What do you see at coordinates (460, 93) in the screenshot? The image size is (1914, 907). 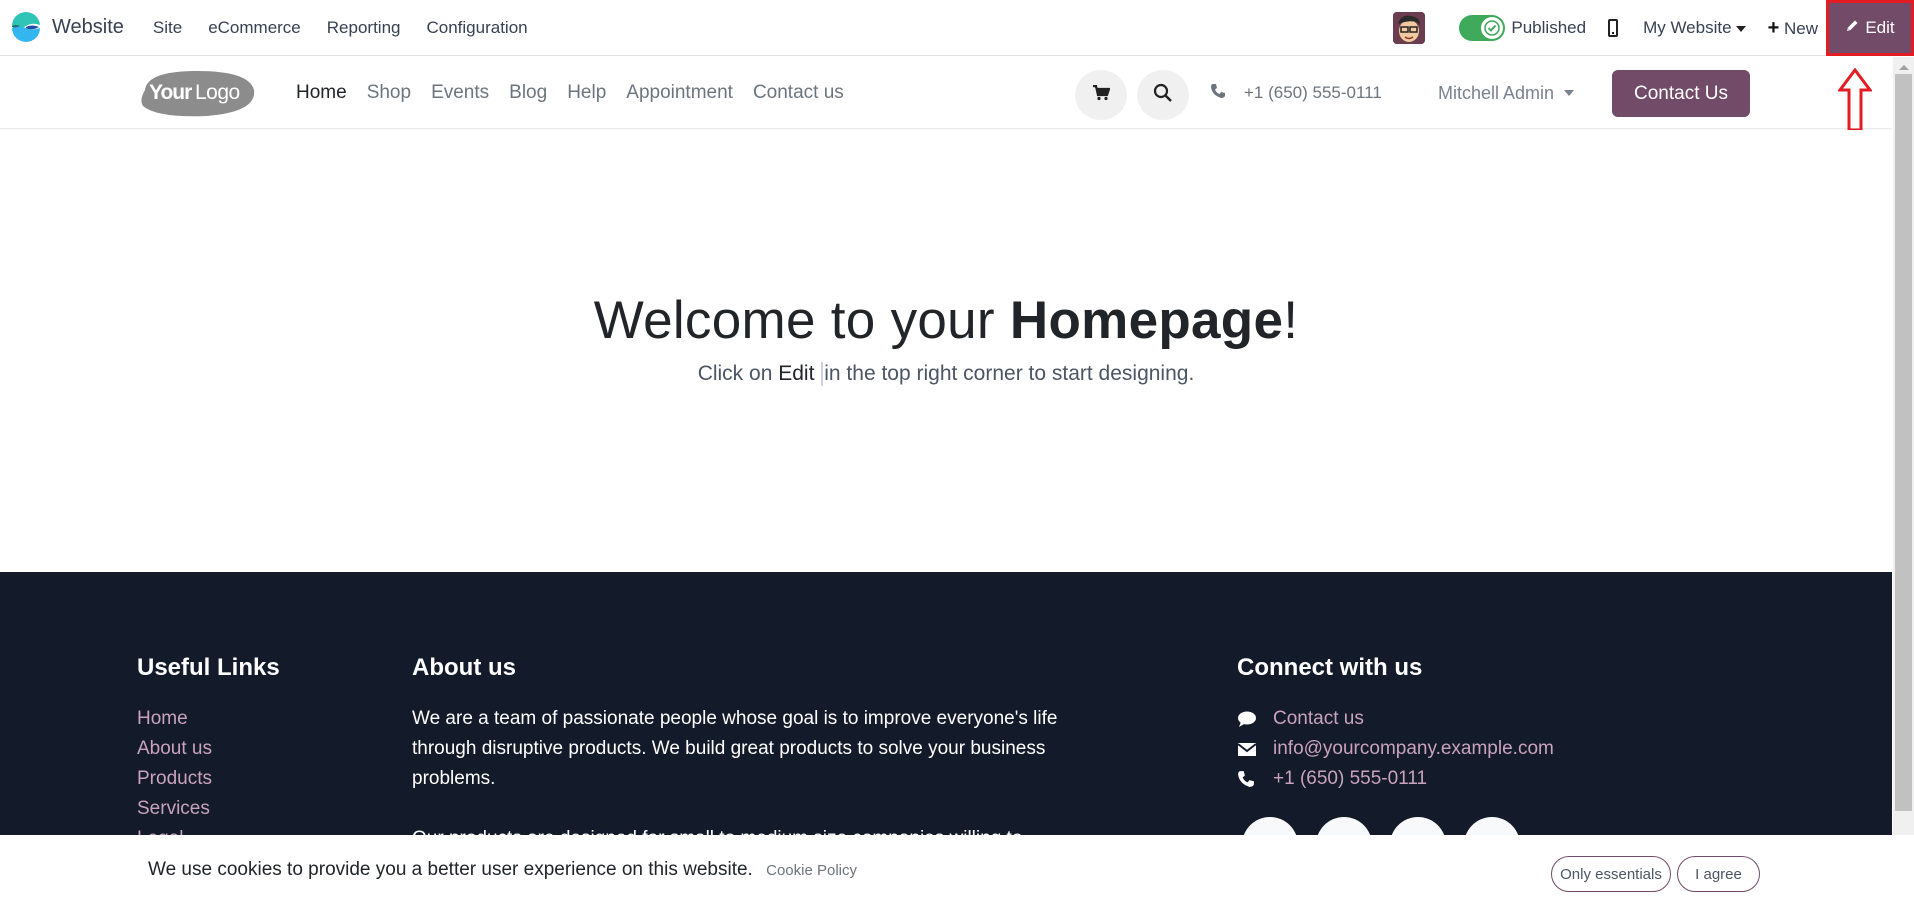 I see `nav-events: Events` at bounding box center [460, 93].